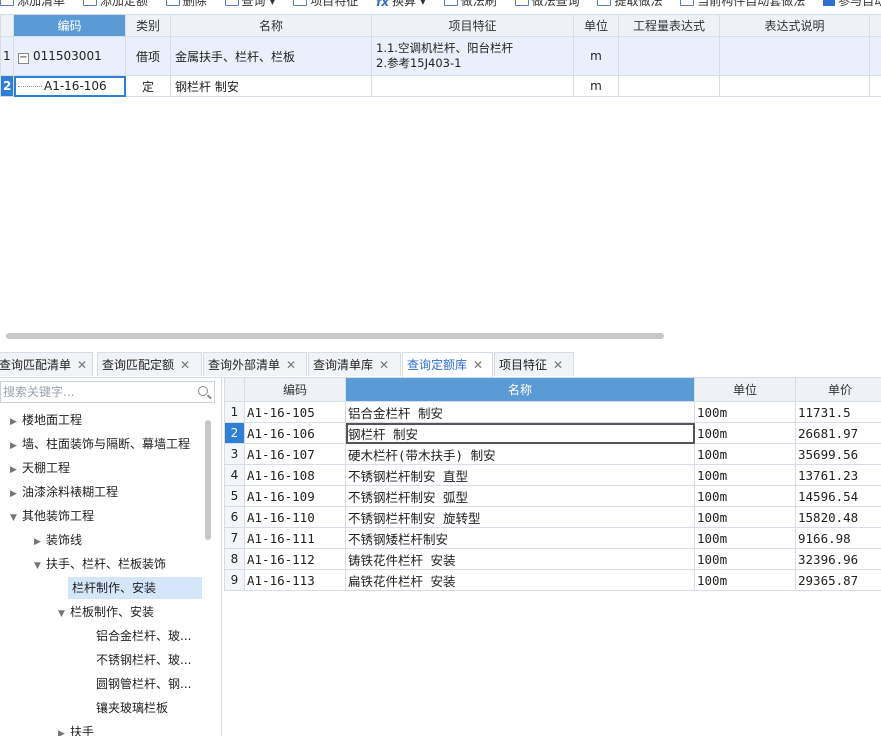 This screenshot has height=736, width=881. Describe the element at coordinates (669, 56) in the screenshot. I see `expr-cell` at that location.